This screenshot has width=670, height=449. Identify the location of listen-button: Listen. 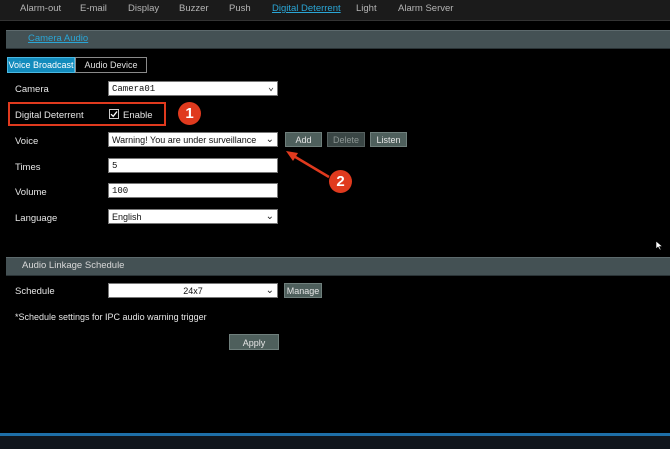
(388, 139).